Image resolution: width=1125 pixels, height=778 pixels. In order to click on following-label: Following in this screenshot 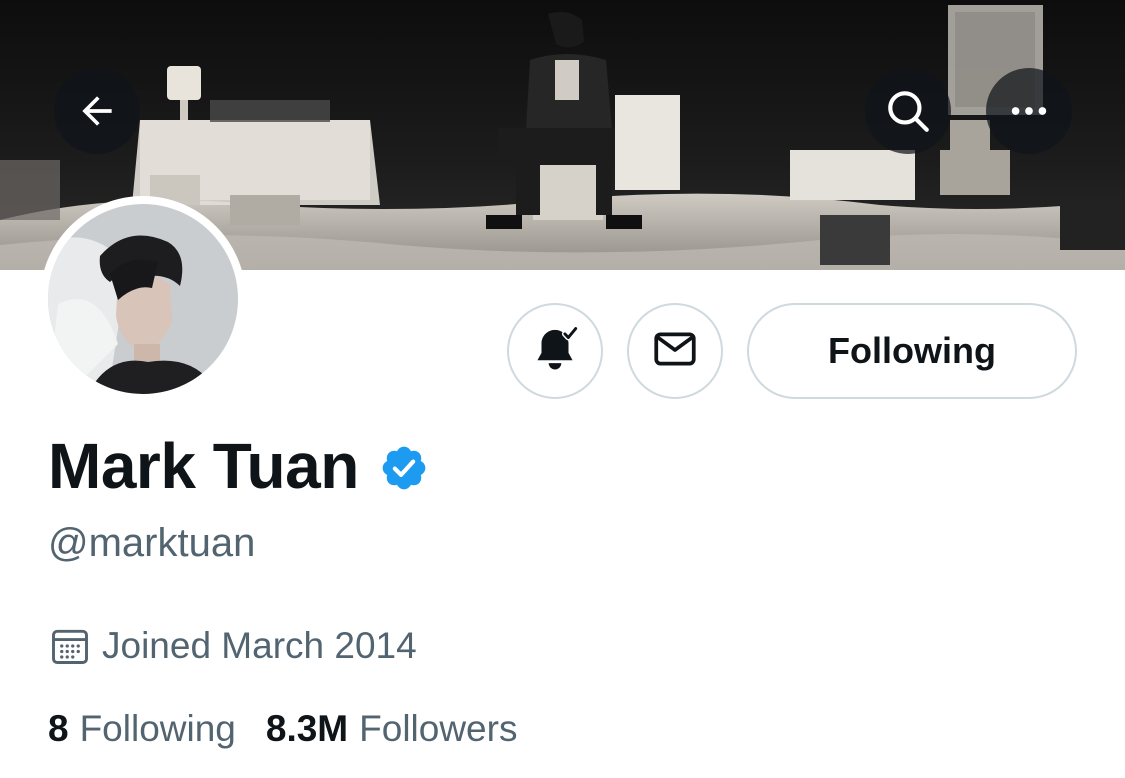, I will do `click(157, 728)`.